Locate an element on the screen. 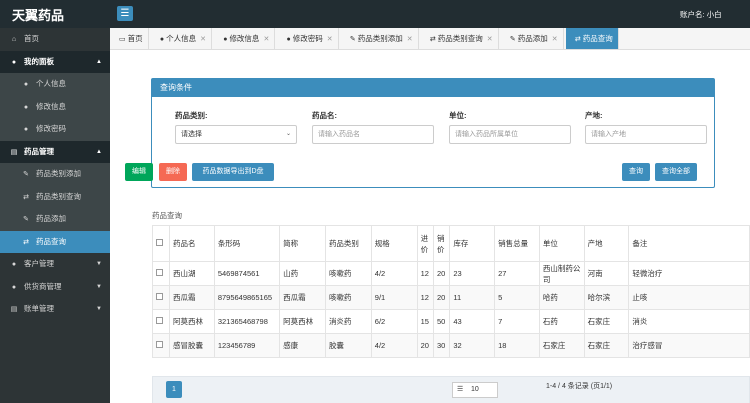 The image size is (750, 403). table-cell: 消炎药 is located at coordinates (348, 321).